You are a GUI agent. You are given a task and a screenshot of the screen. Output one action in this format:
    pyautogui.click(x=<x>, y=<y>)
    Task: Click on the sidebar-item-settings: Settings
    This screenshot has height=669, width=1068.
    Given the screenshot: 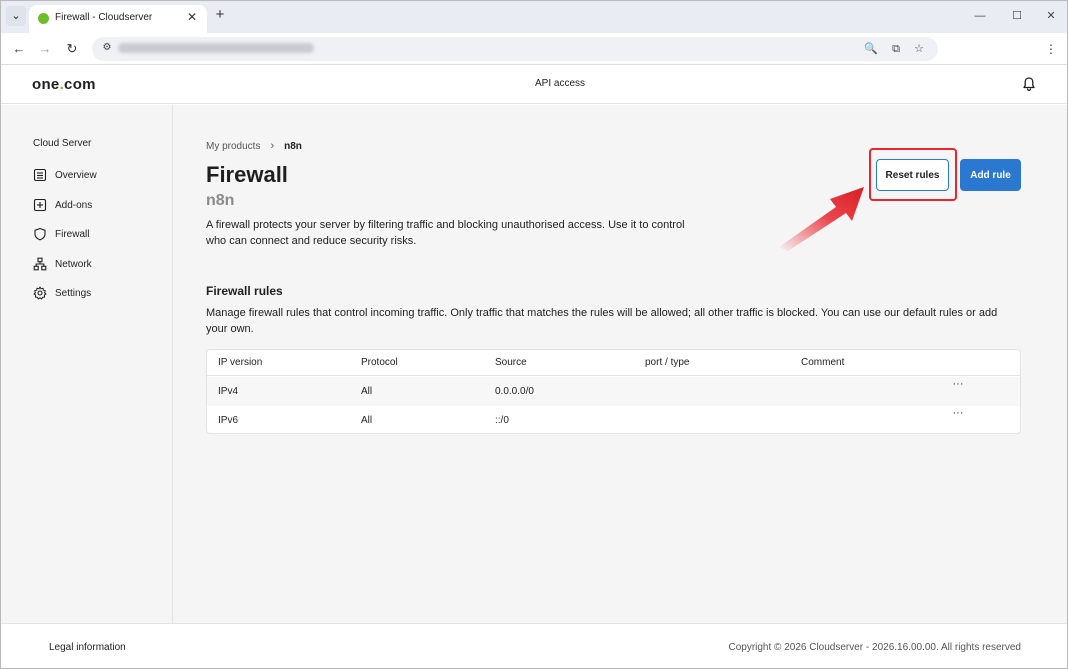 What is the action you would take?
    pyautogui.click(x=62, y=293)
    